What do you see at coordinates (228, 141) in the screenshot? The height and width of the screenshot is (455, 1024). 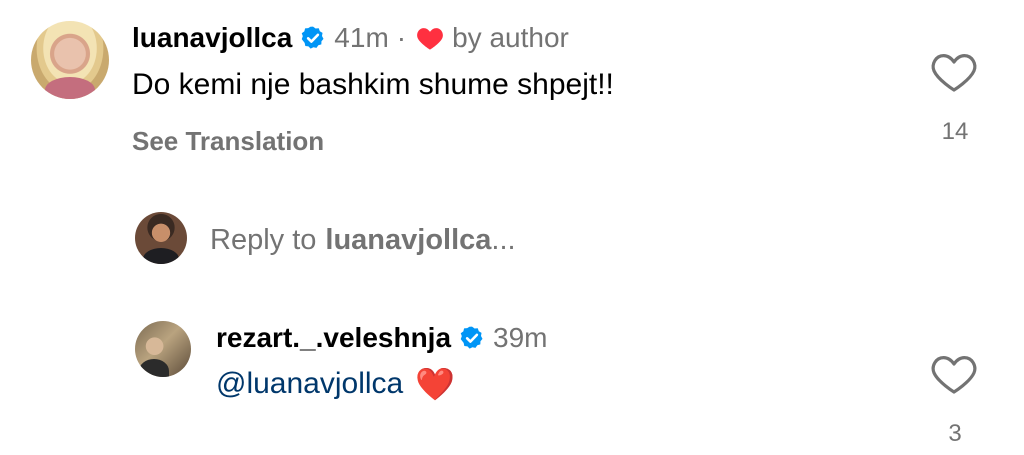 I see `see-translation-button: See Translation` at bounding box center [228, 141].